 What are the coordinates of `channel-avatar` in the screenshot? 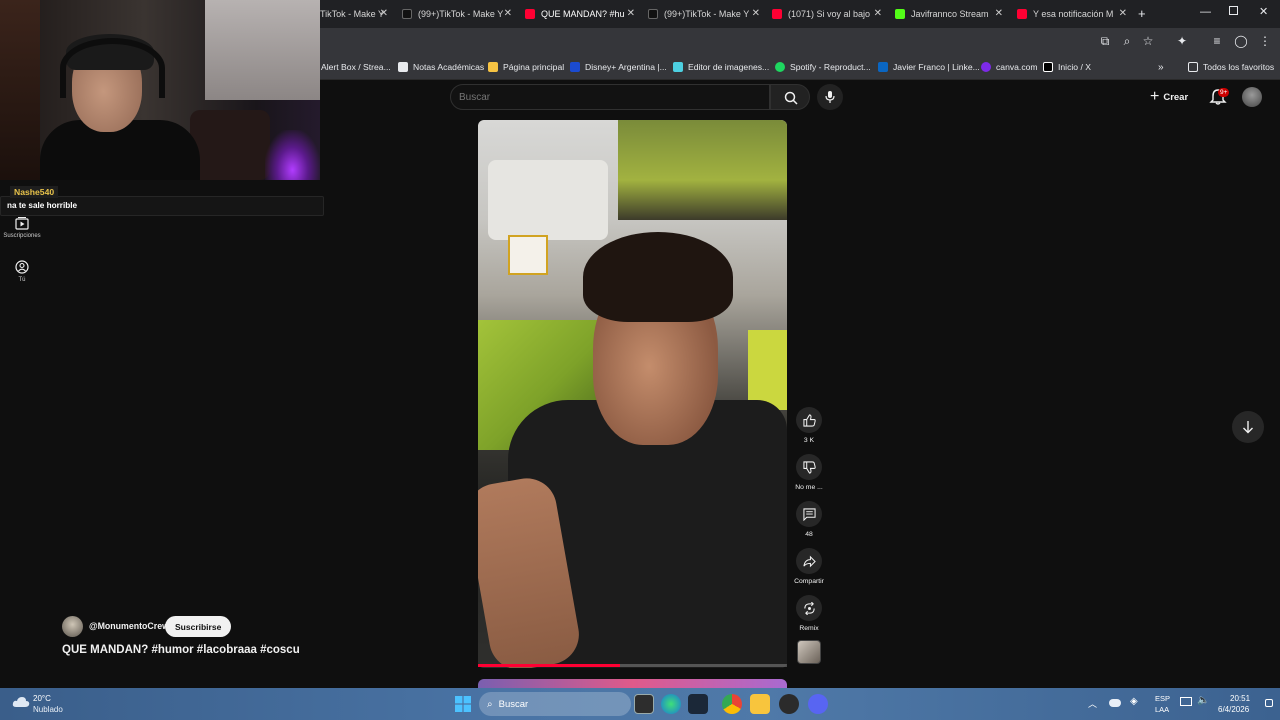 It's located at (72, 626).